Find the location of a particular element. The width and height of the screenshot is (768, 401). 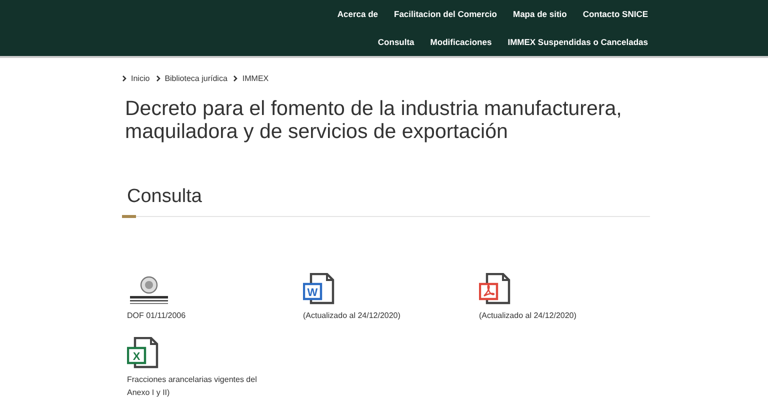

file-label: Fracciones arancelarias vigentes del Anexo I y II) is located at coordinates (202, 386).